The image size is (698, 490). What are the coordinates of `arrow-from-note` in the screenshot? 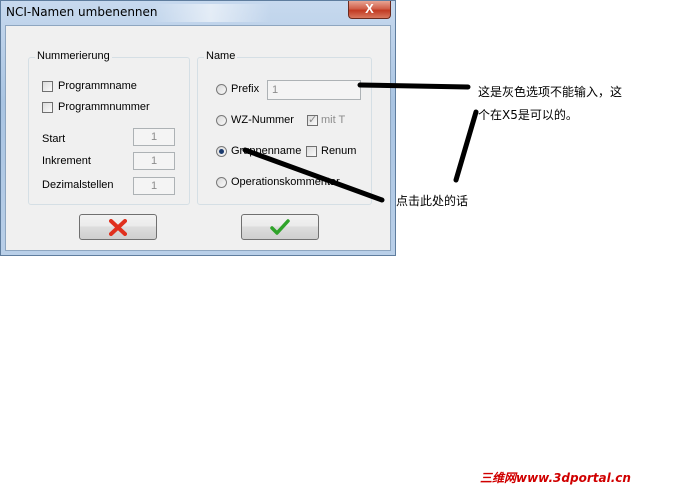 It's located at (466, 146).